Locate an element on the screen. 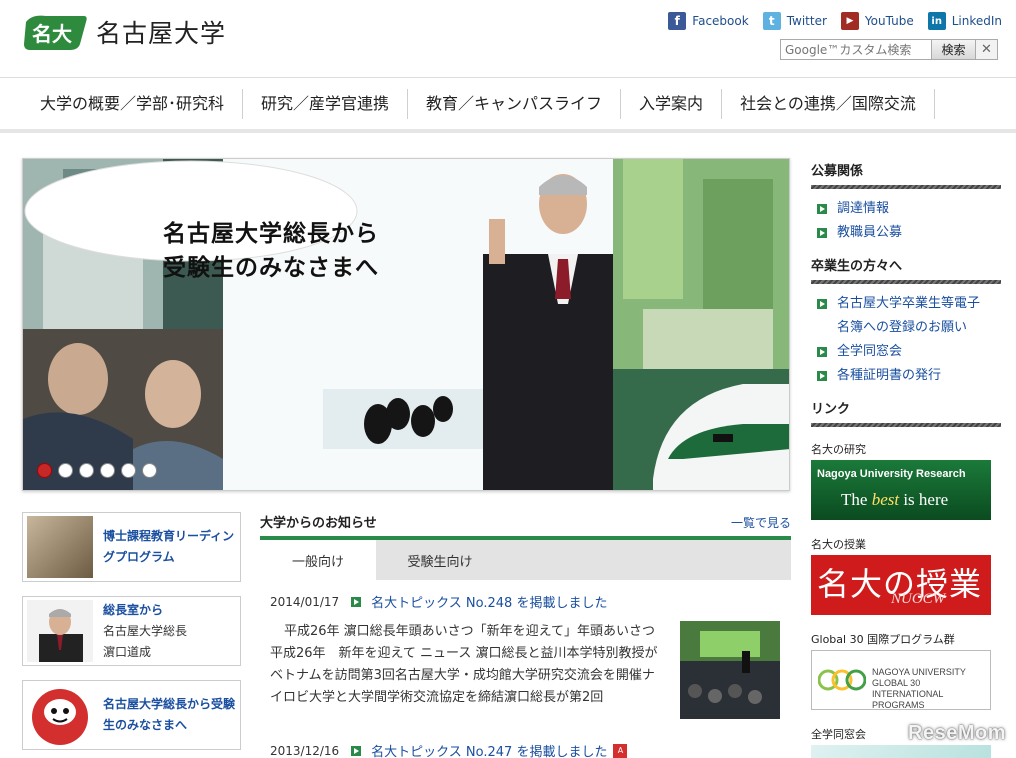 The height and width of the screenshot is (758, 1016). twitter-icon: t is located at coordinates (771, 21).